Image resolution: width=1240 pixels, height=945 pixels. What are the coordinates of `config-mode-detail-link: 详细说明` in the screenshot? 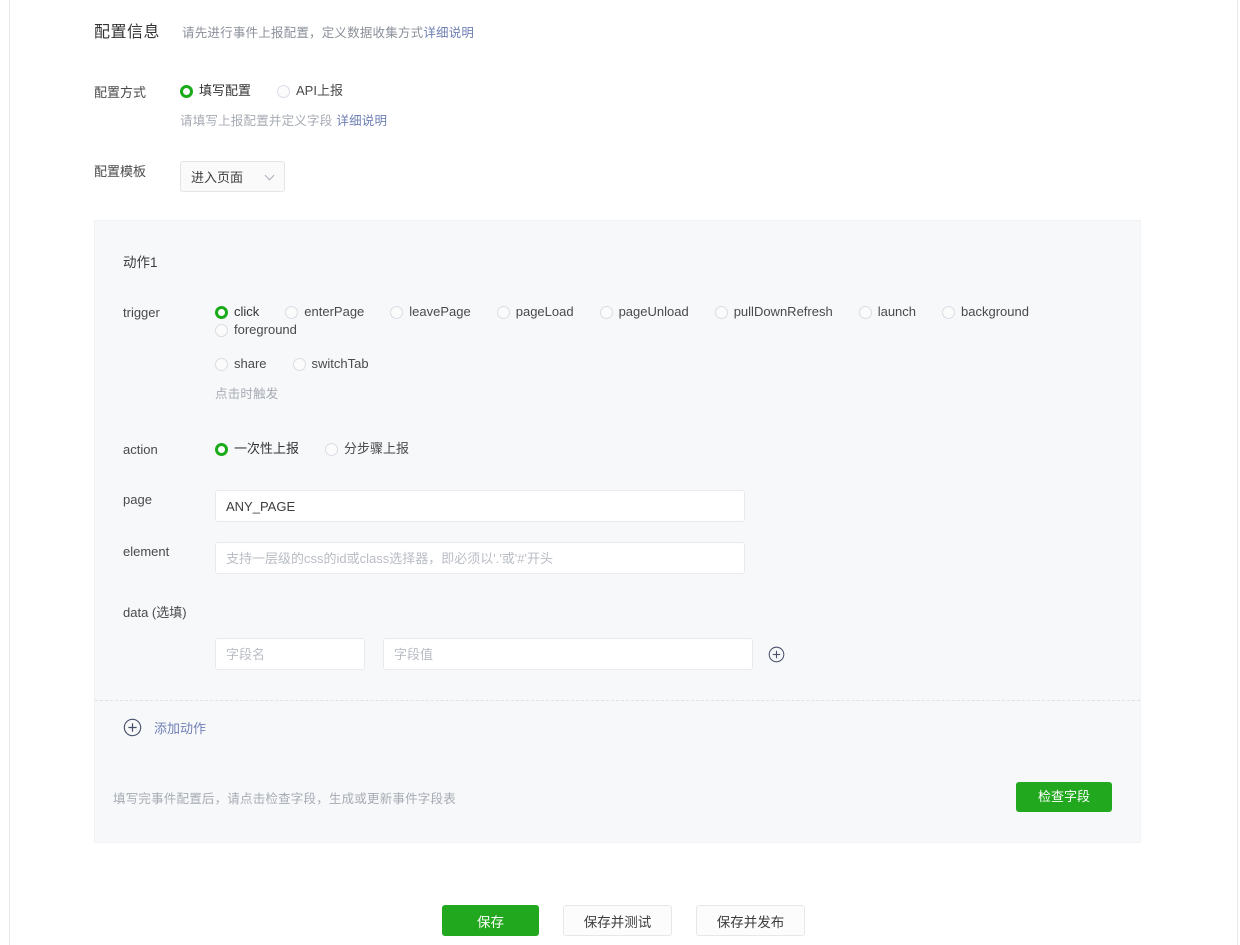 It's located at (361, 121).